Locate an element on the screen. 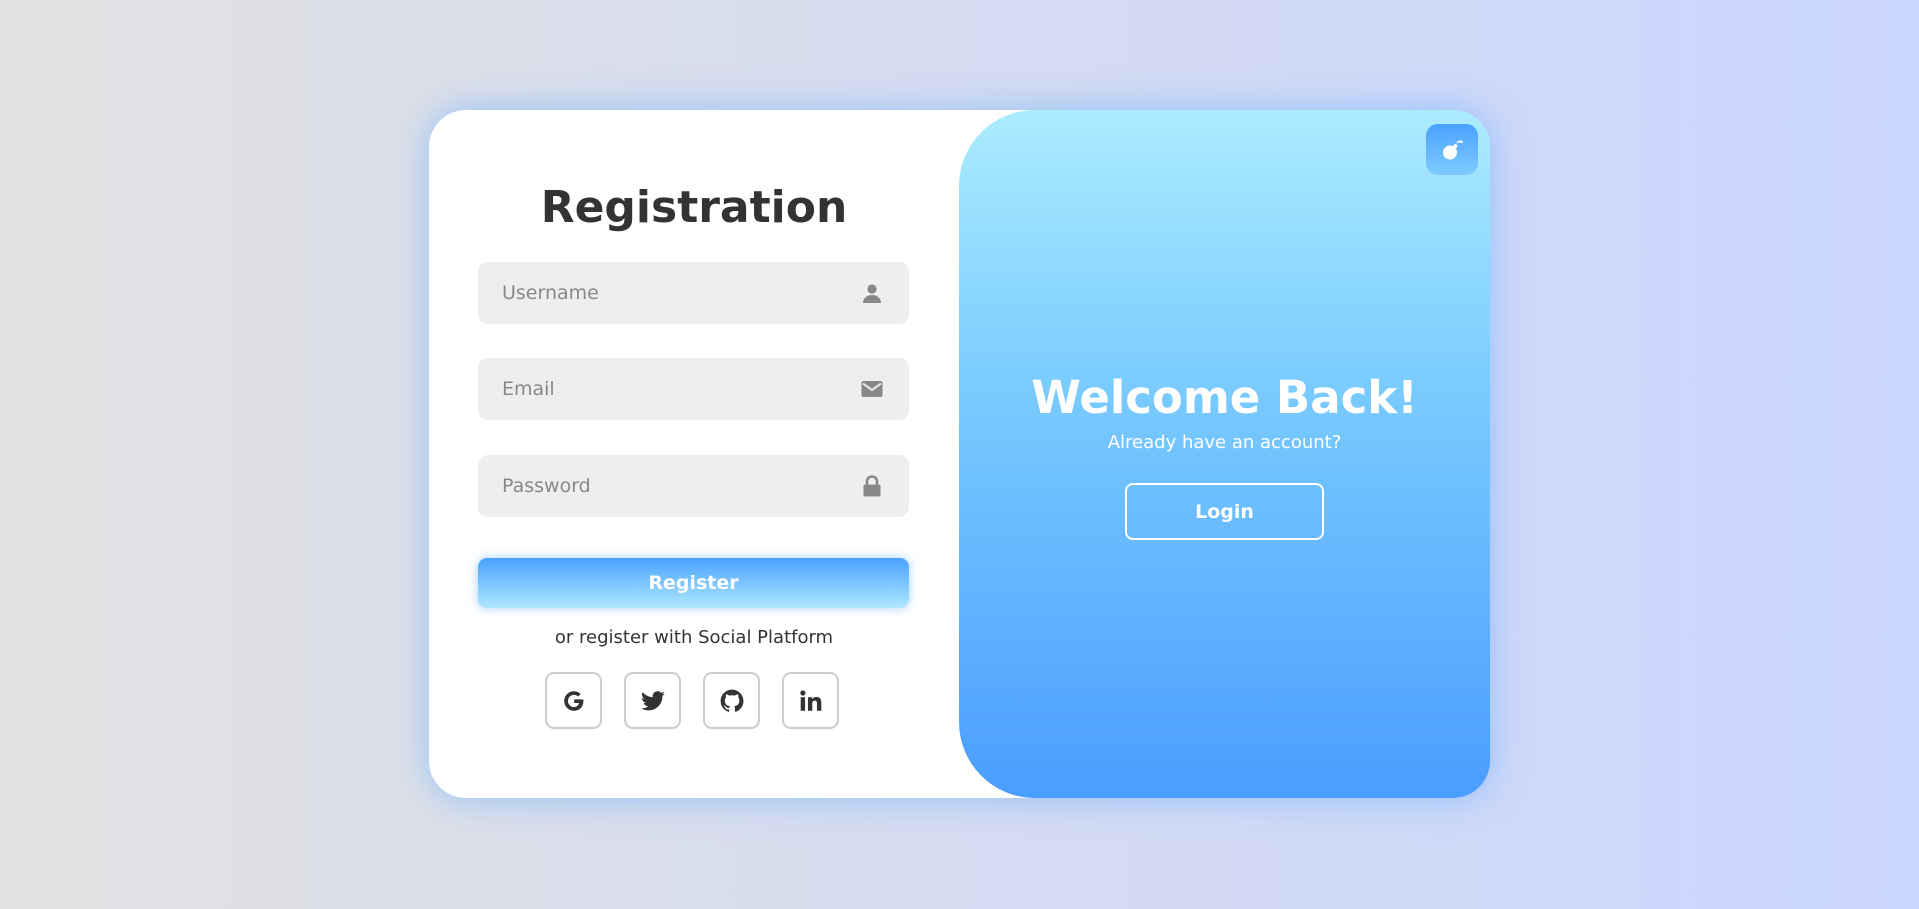 Image resolution: width=1919 pixels, height=909 pixels. username-field-wrapper is located at coordinates (693, 293).